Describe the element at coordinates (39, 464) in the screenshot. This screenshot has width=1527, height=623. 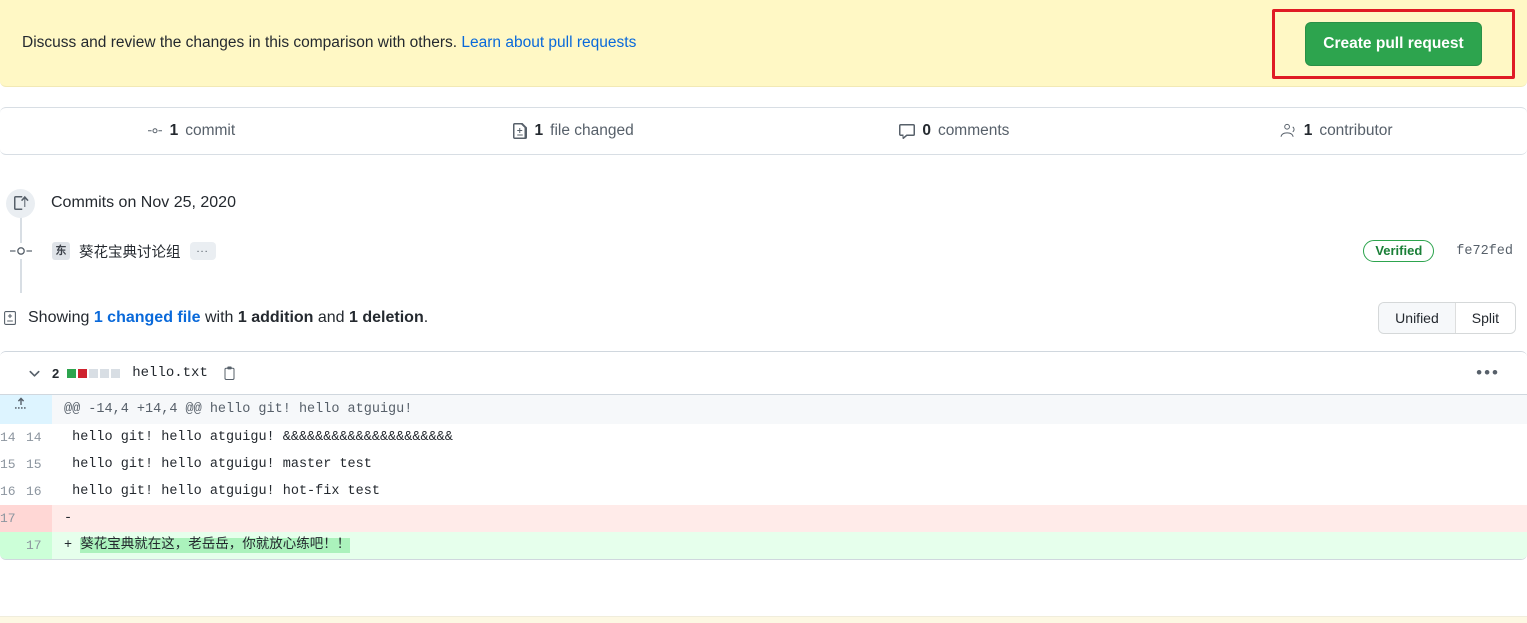
I see `line-number-new: 15` at that location.